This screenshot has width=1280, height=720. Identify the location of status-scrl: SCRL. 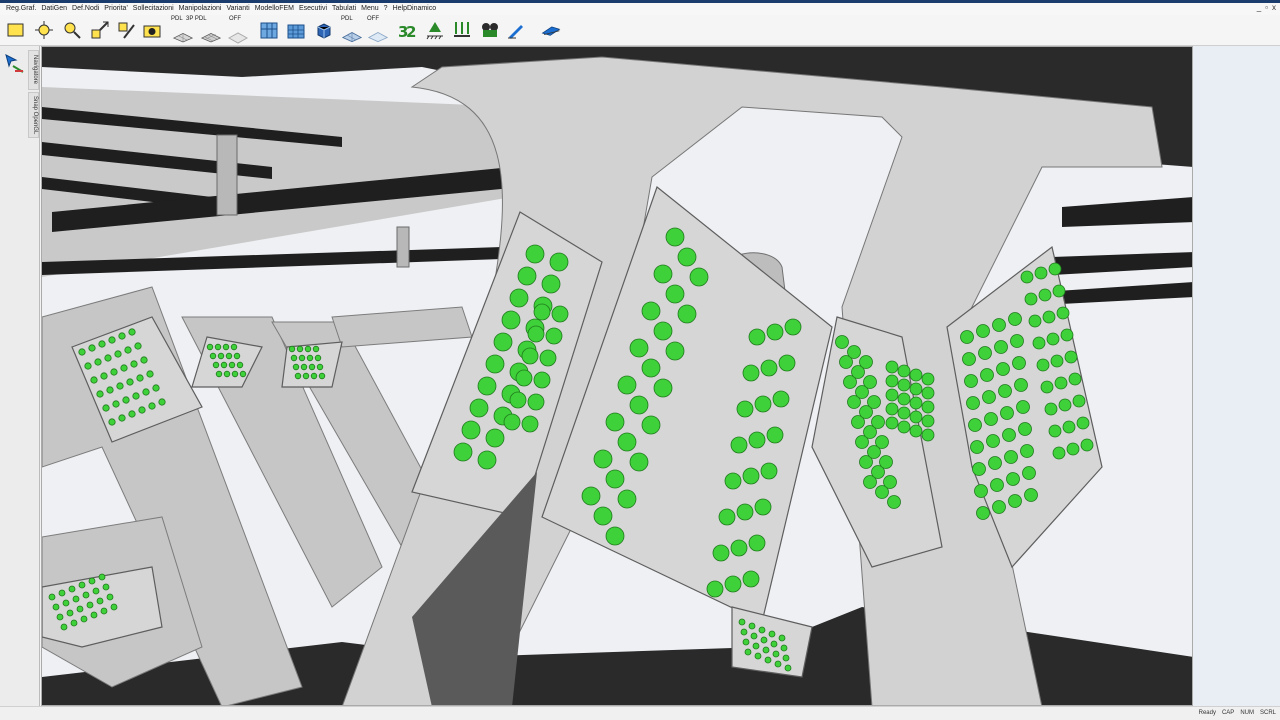
(1267, 713).